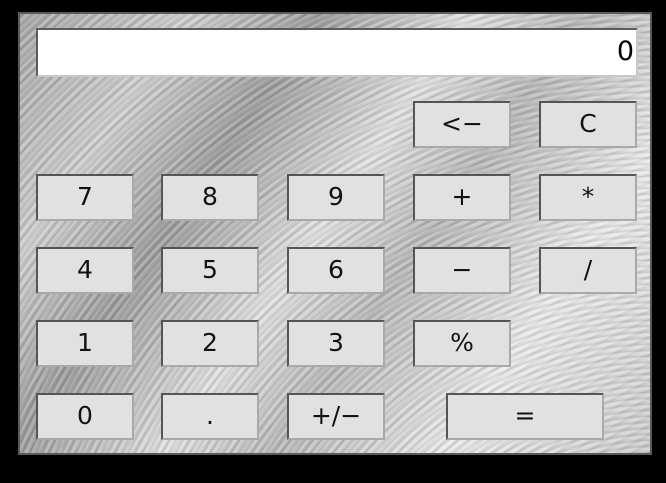 The image size is (666, 483). Describe the element at coordinates (588, 270) in the screenshot. I see `divide-button: /` at that location.